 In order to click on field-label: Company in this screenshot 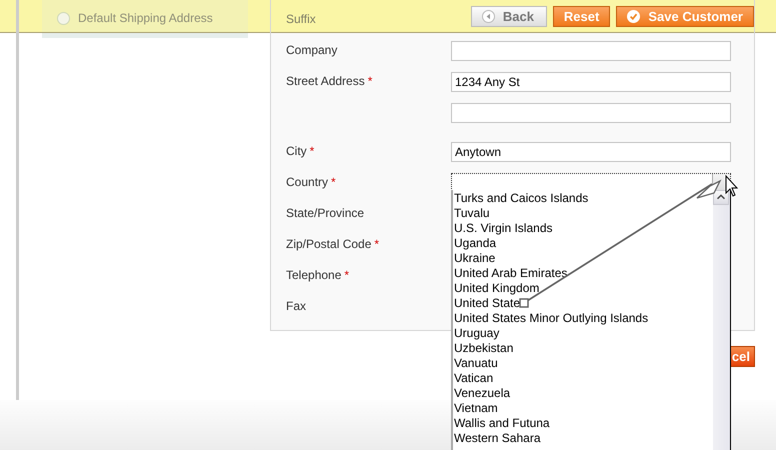, I will do `click(312, 50)`.